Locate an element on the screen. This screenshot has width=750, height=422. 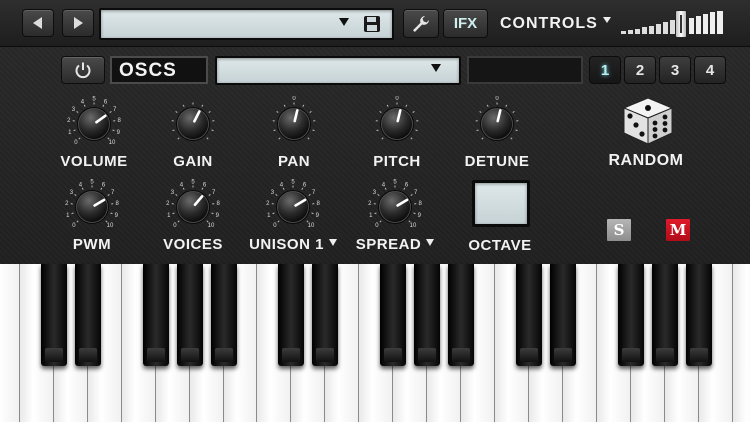
voices-label-text: VOICES is located at coordinates (193, 244).